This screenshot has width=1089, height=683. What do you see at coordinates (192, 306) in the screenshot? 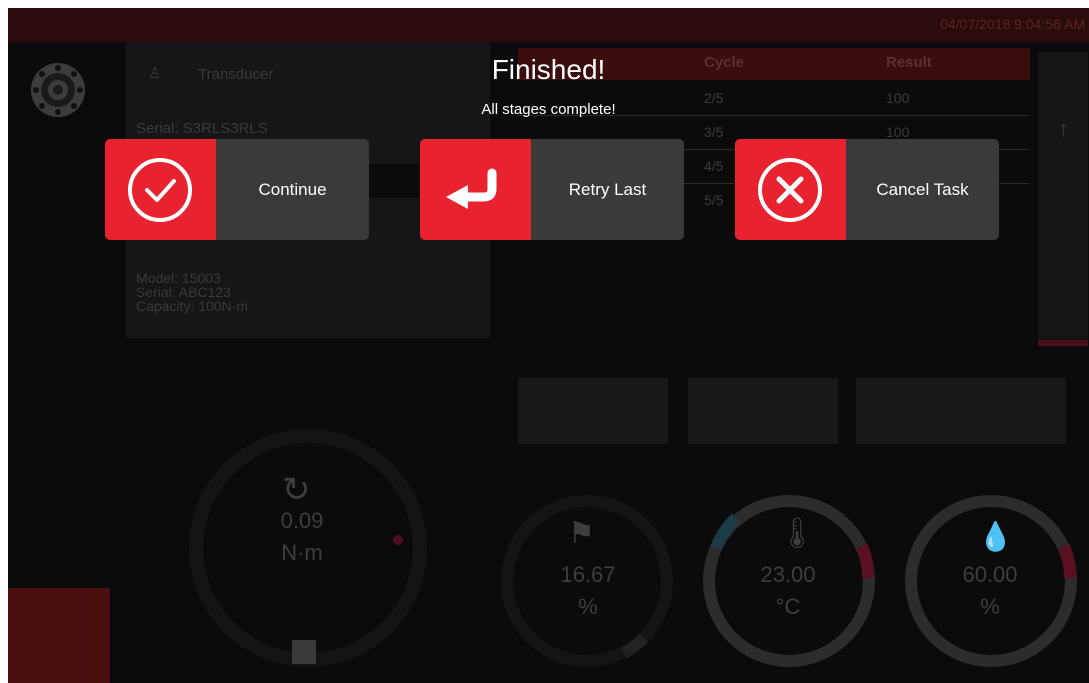
I see `tool-capacity: Capacity: 100N·m` at bounding box center [192, 306].